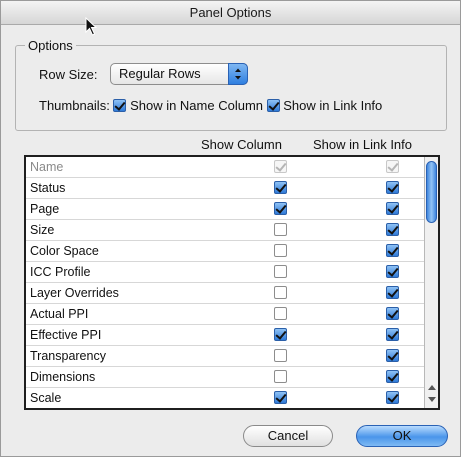 Image resolution: width=461 pixels, height=457 pixels. I want to click on row-label: Actual PPI, so click(59, 314).